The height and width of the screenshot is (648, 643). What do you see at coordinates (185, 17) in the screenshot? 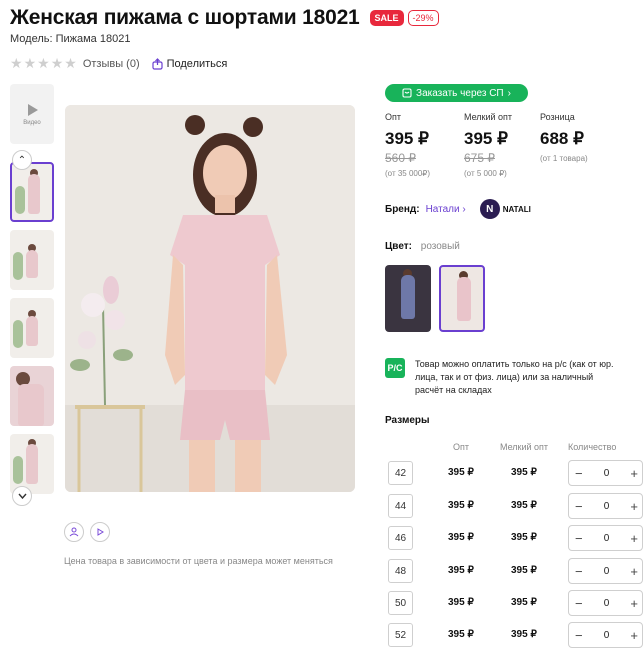
I see `product-title: Женская пижама с шортами 18021` at bounding box center [185, 17].